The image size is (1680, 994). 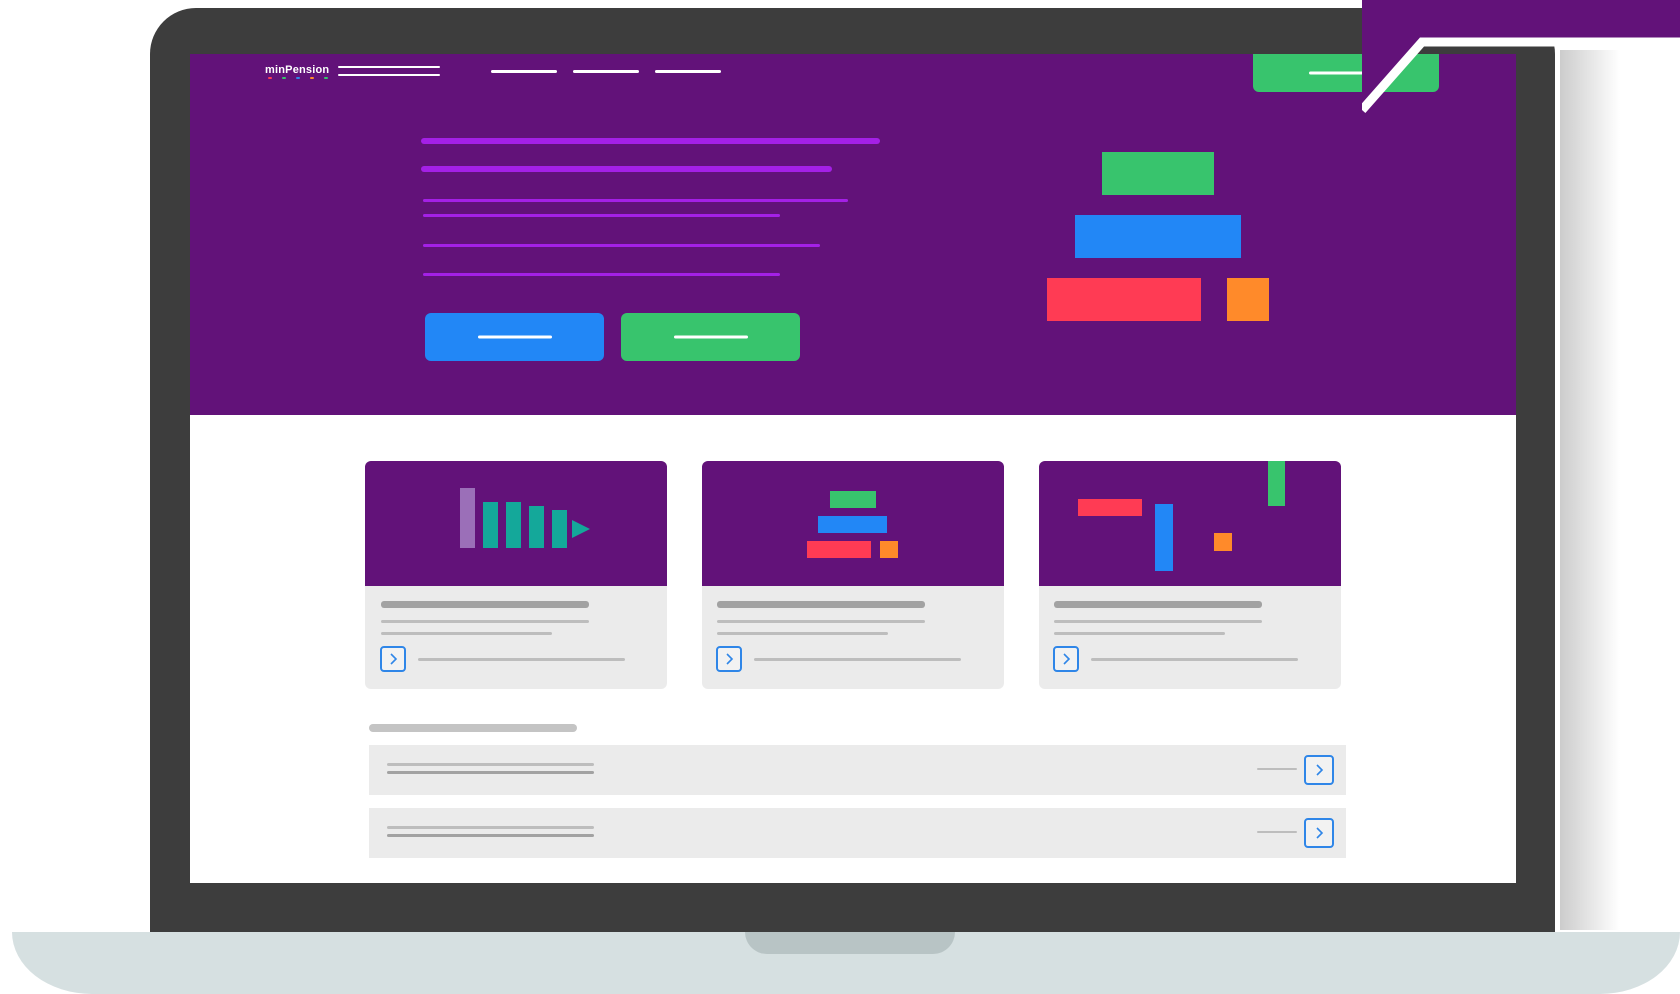 I want to click on laptop-notch, so click(x=850, y=943).